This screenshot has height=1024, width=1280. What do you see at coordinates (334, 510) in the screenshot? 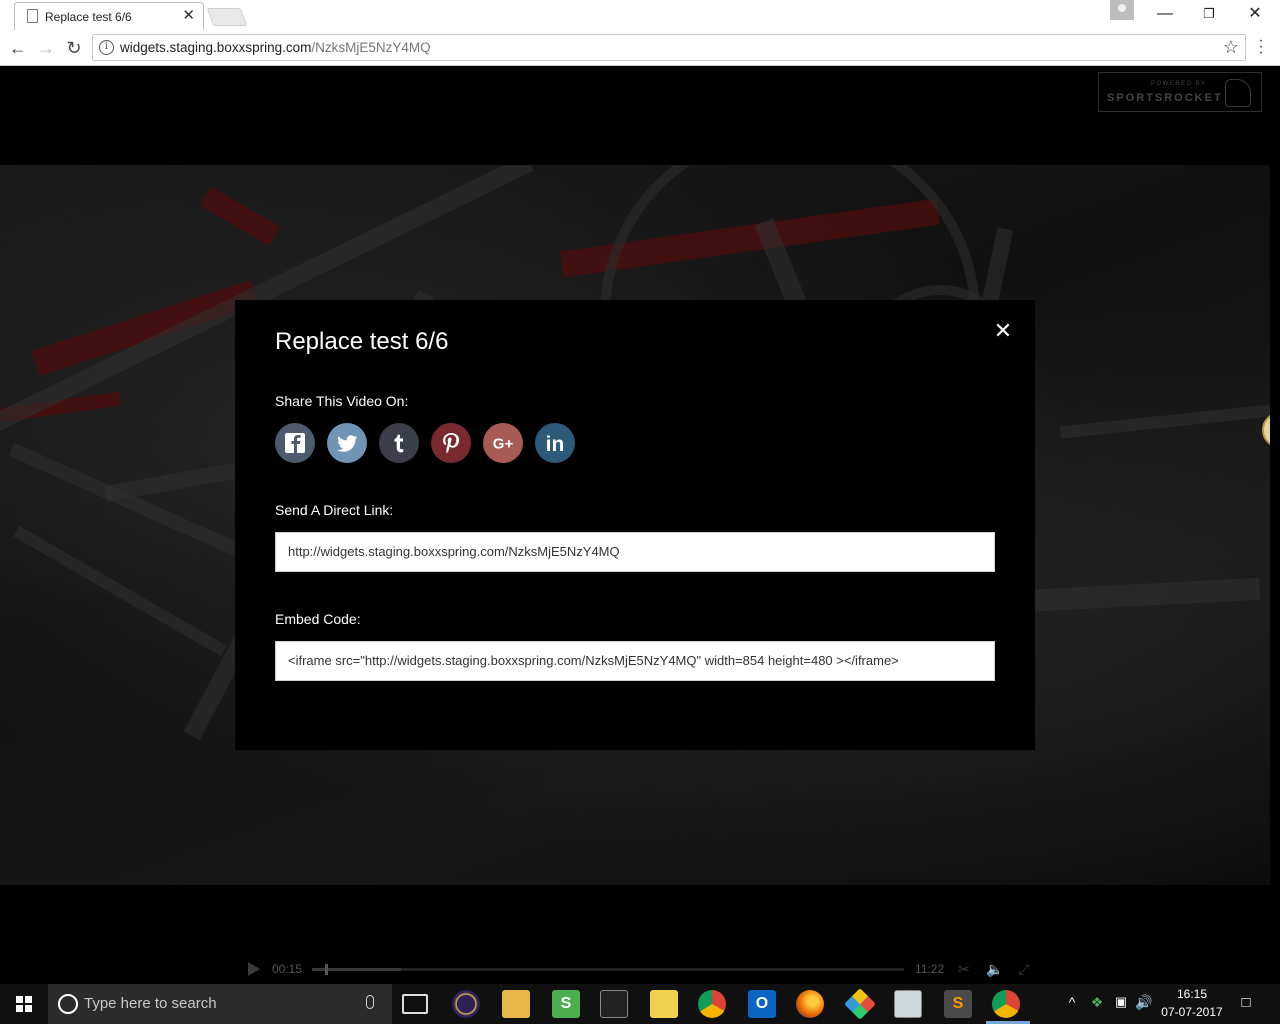
I see `direct-link-label: Send A Direct Link:` at bounding box center [334, 510].